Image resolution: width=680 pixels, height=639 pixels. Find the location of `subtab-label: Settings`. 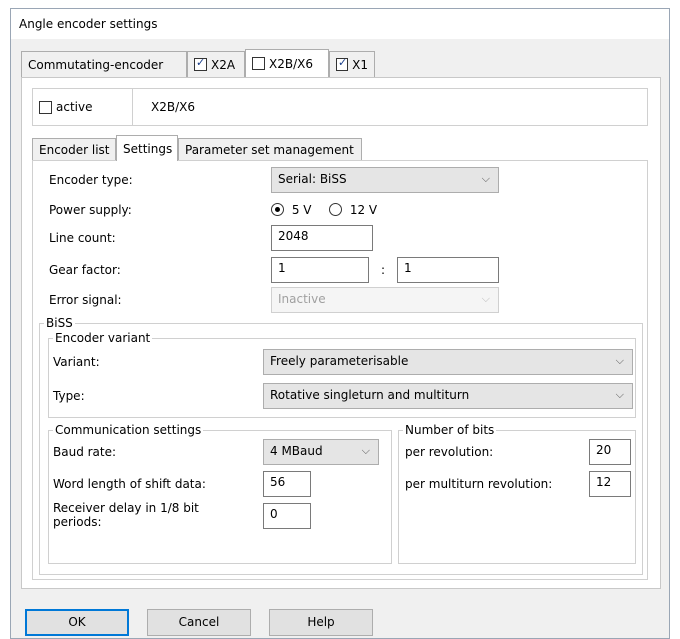

subtab-label: Settings is located at coordinates (148, 148).